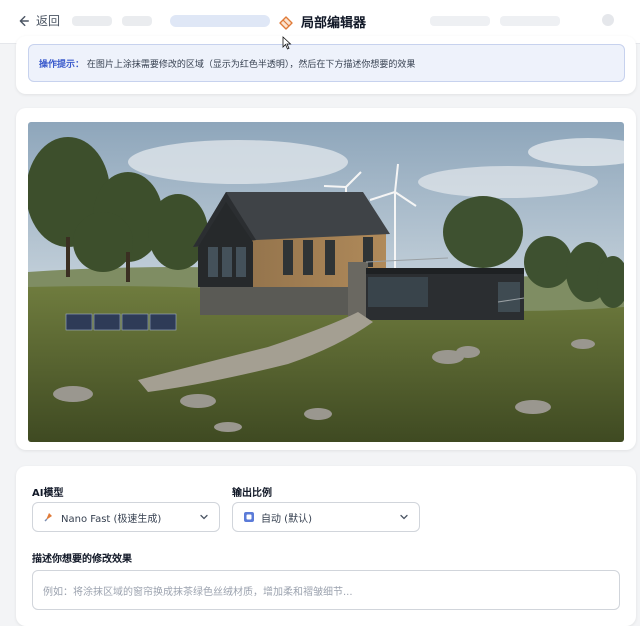 The height and width of the screenshot is (626, 640). What do you see at coordinates (249, 517) in the screenshot?
I see `ratio-icon` at bounding box center [249, 517].